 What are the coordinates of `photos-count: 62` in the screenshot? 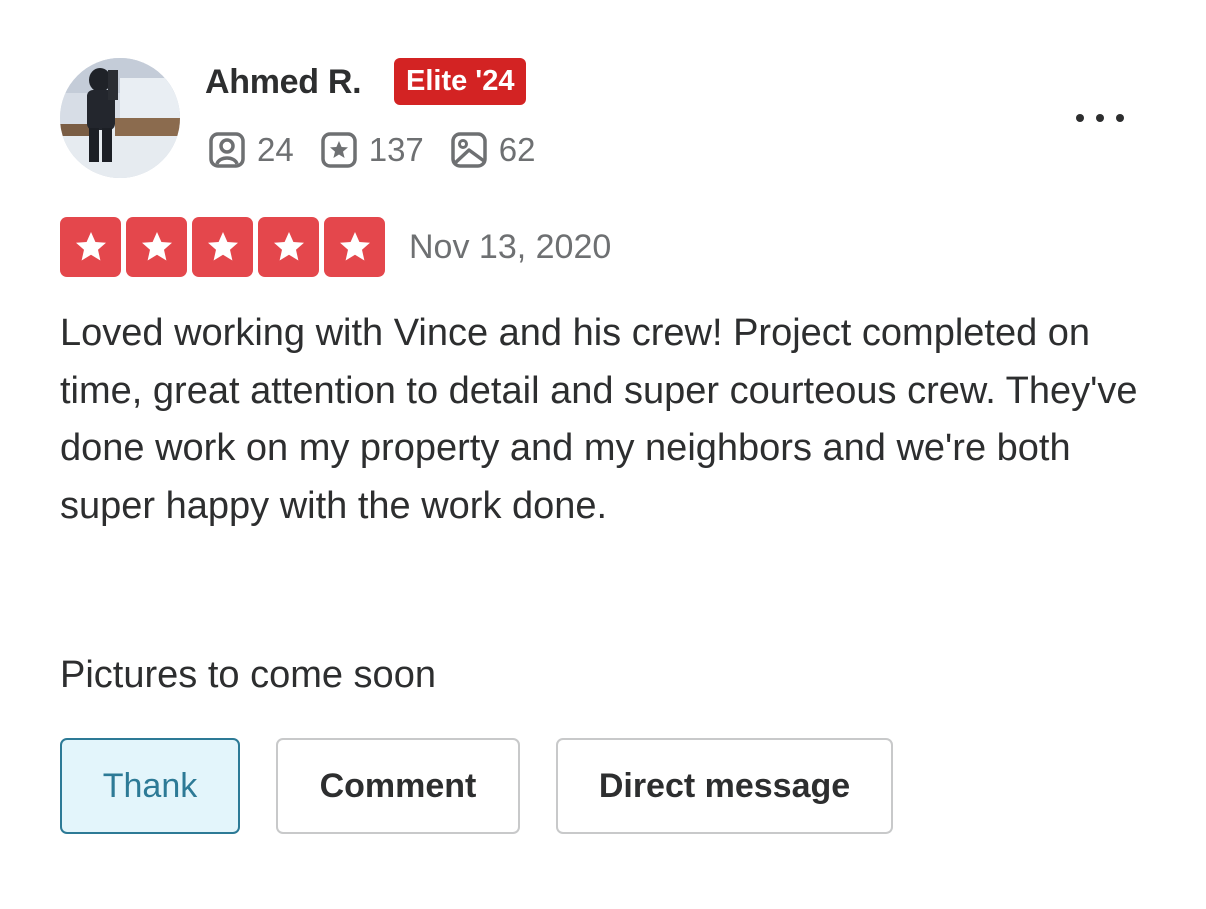 It's located at (517, 149).